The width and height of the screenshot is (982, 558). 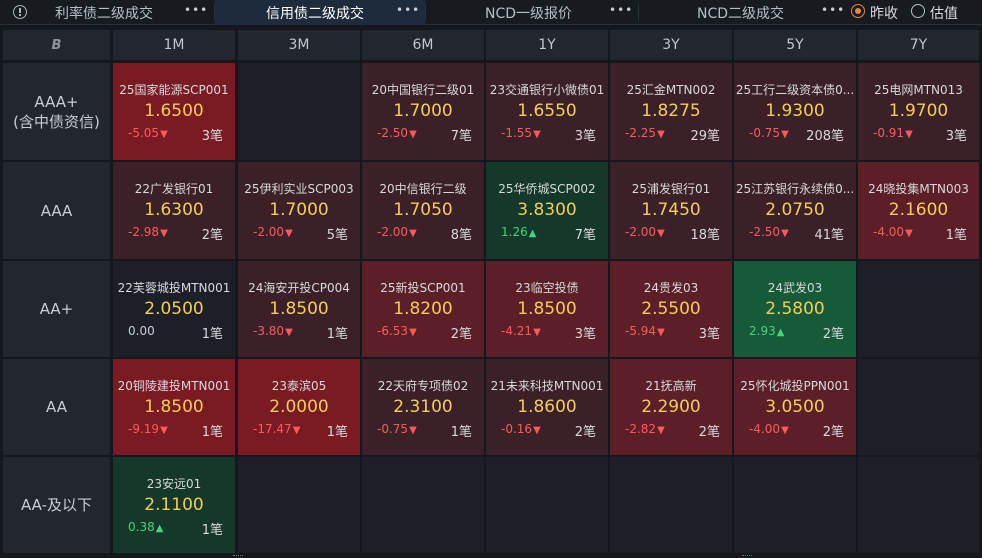 What do you see at coordinates (56, 210) in the screenshot?
I see `rating-header: AAA` at bounding box center [56, 210].